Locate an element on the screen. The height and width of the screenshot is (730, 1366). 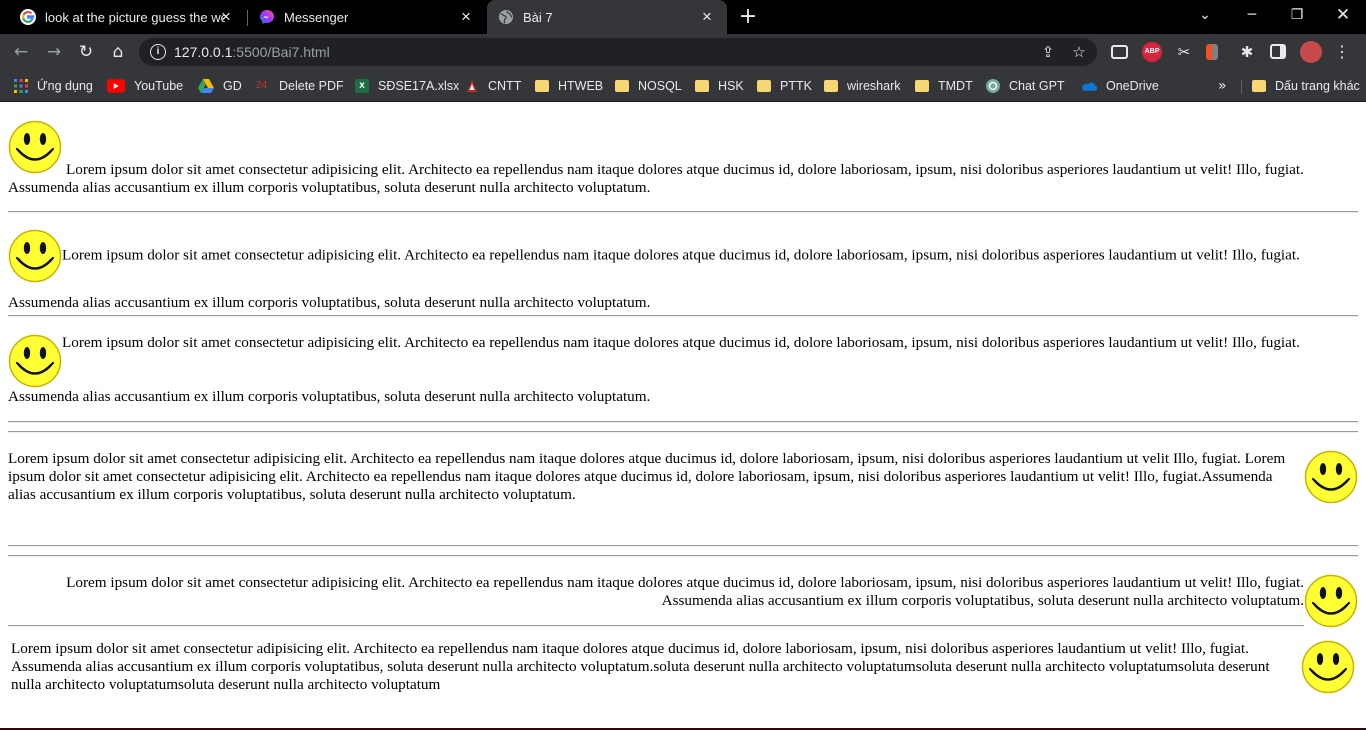
bookmark-onedrive: OneDrive is located at coordinates (1119, 86).